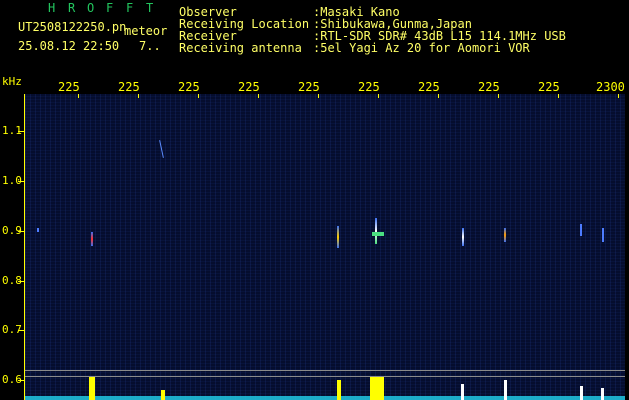 The height and width of the screenshot is (400, 629). What do you see at coordinates (146, 31) in the screenshot?
I see `detection-type: meteor` at bounding box center [146, 31].